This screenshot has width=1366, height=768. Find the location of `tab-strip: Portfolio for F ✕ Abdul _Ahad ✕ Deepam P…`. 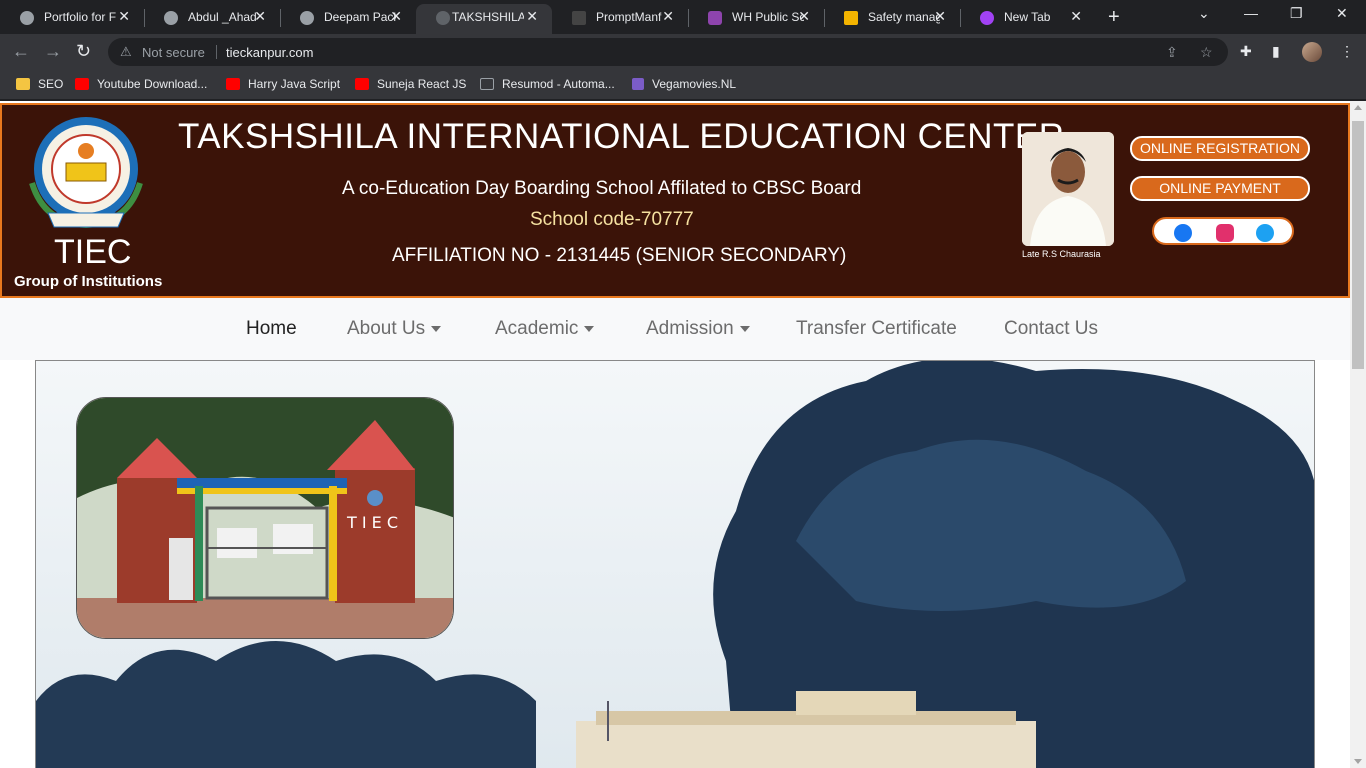

tab-strip: Portfolio for F ✕ Abdul _Ahad ✕ Deepam P… is located at coordinates (683, 17).